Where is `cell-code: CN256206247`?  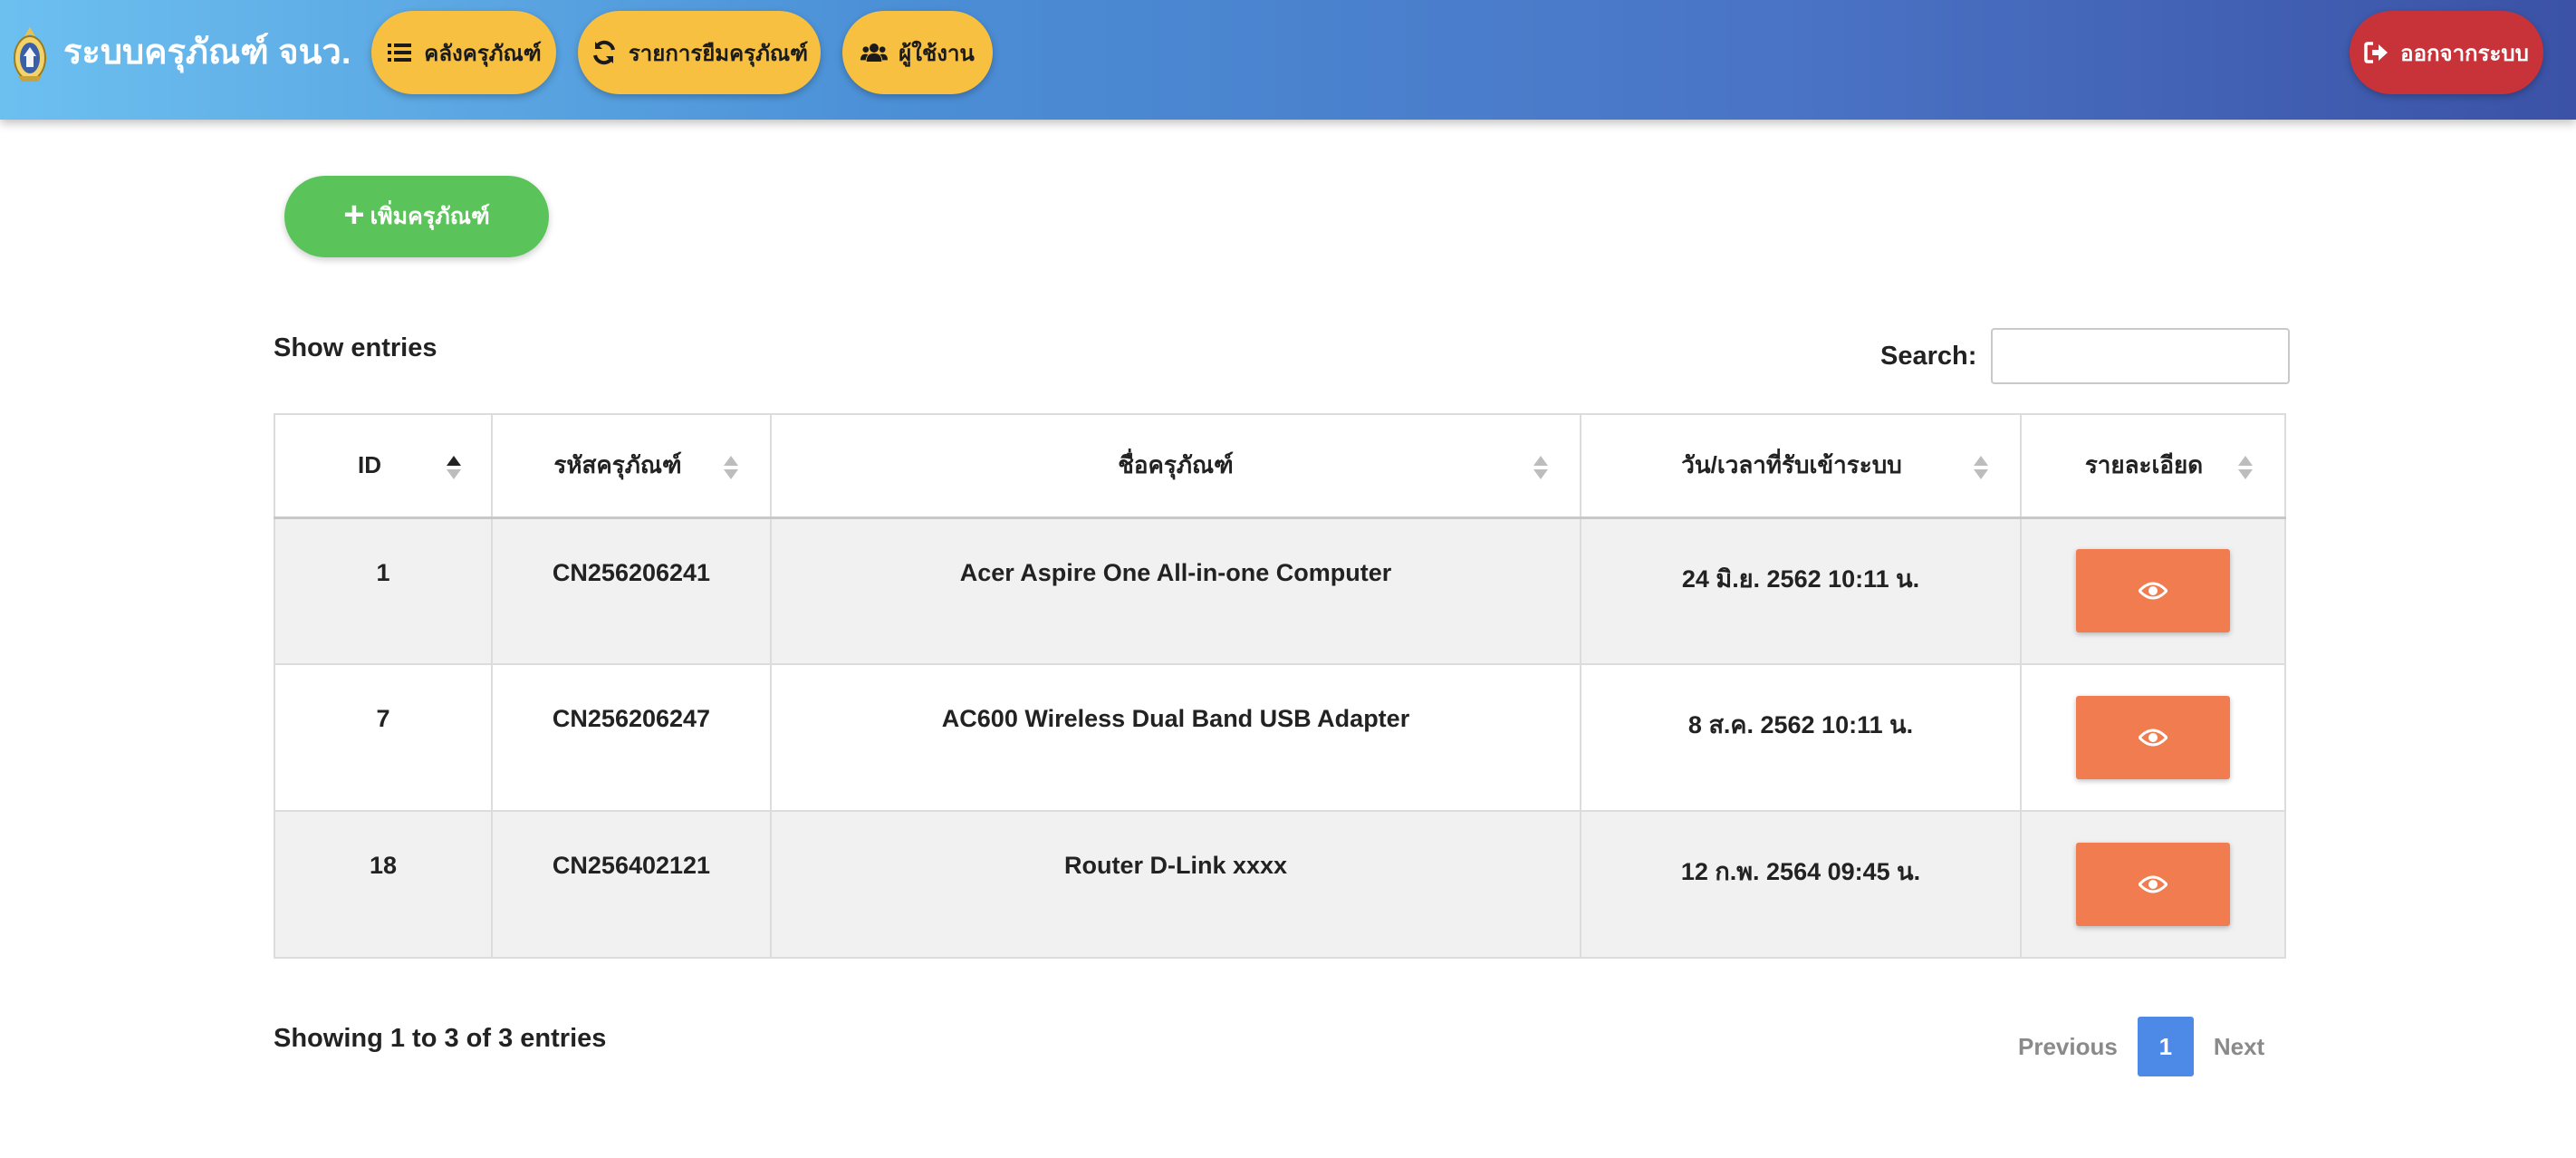 cell-code: CN256206247 is located at coordinates (631, 737).